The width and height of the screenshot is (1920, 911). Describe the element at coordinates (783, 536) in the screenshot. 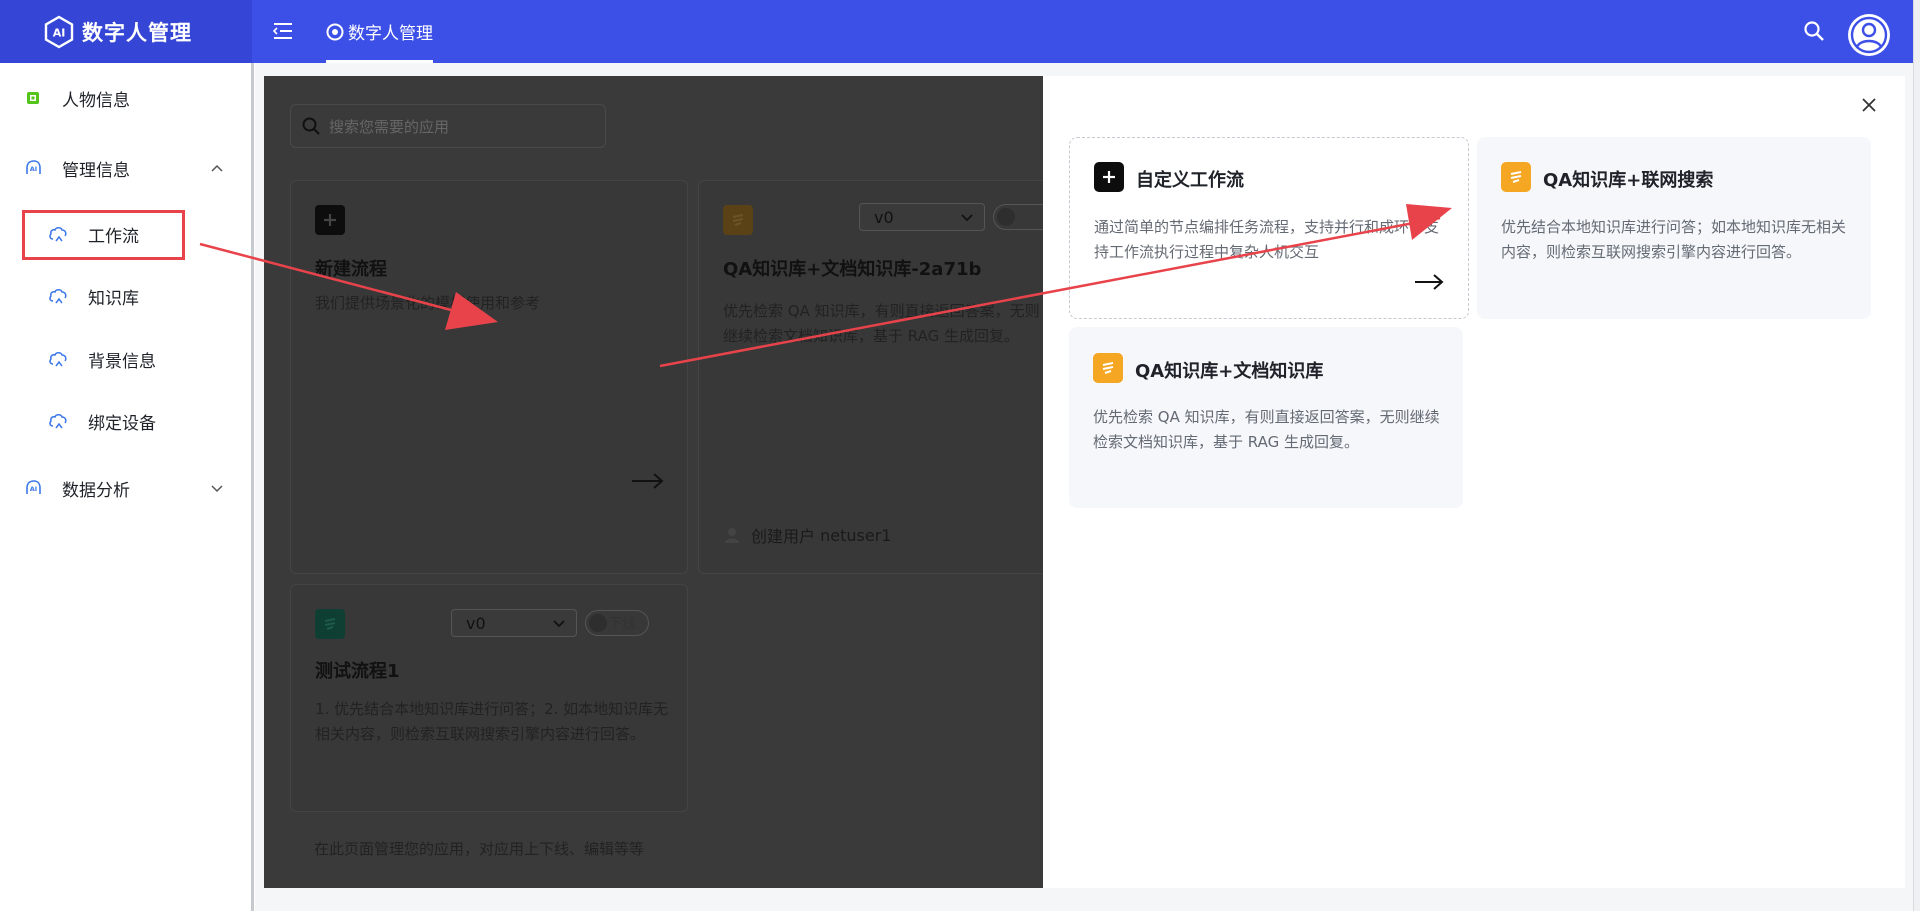

I see `creator-label: 创建用户` at that location.